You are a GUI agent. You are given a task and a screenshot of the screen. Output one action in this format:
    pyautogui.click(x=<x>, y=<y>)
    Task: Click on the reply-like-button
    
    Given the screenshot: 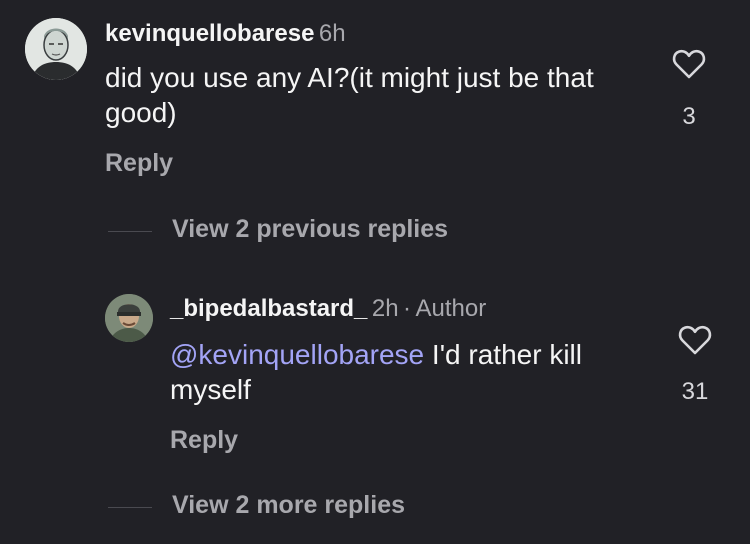 What is the action you would take?
    pyautogui.click(x=695, y=342)
    